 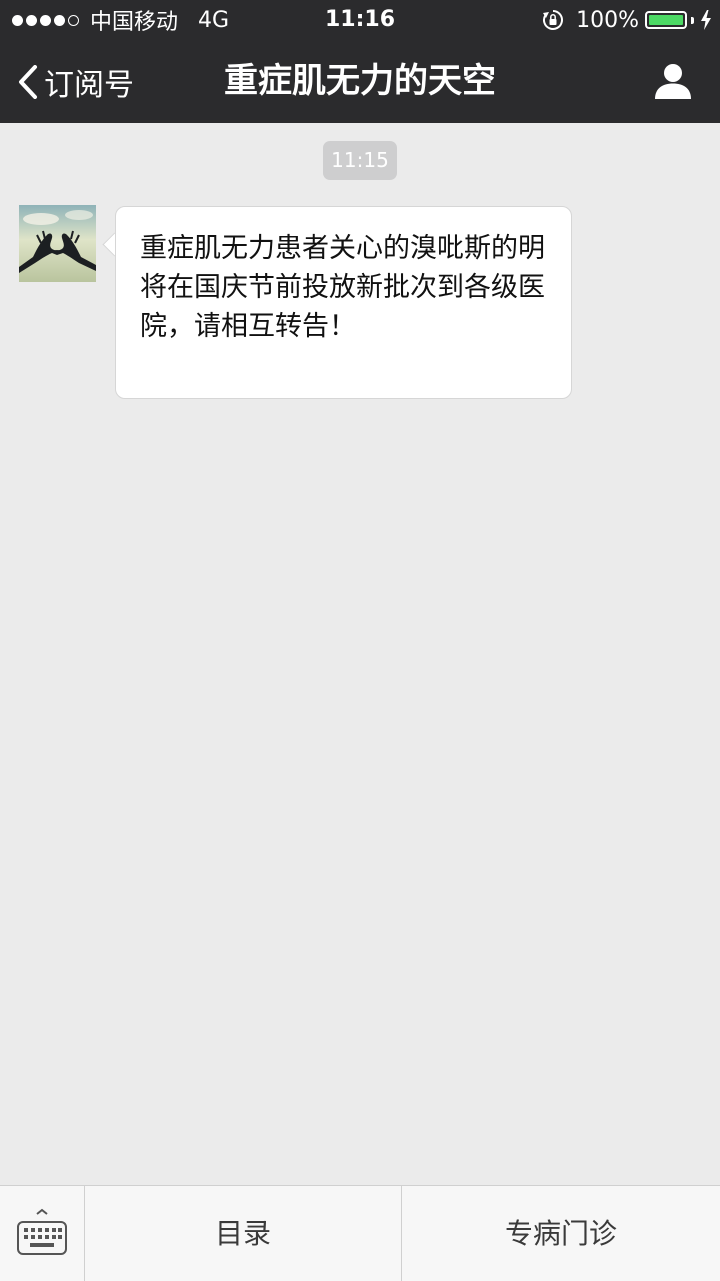 I want to click on charging-bolt-icon, so click(x=706, y=20).